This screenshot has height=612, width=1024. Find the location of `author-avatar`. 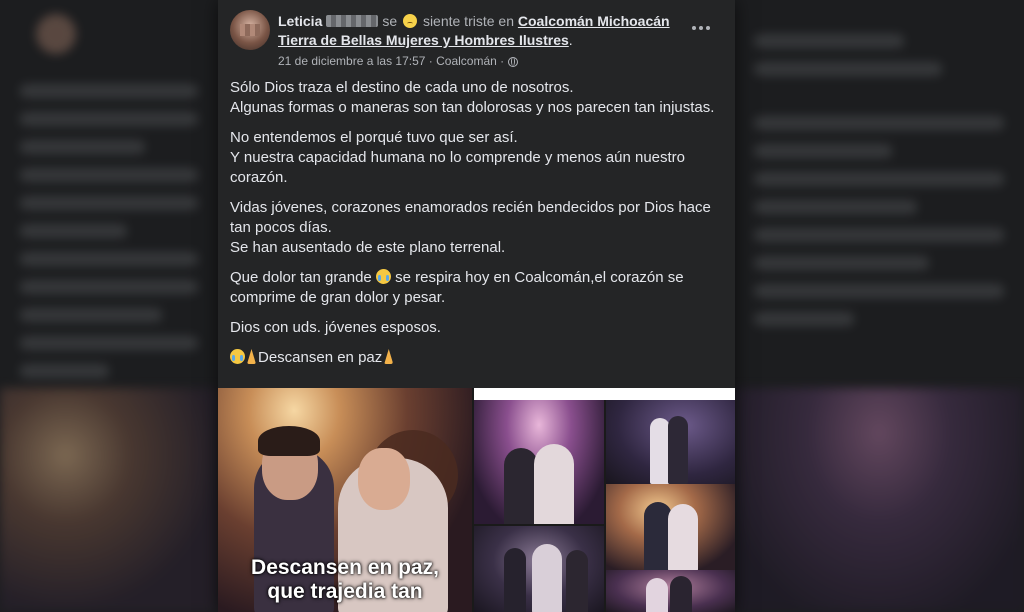

author-avatar is located at coordinates (250, 30).